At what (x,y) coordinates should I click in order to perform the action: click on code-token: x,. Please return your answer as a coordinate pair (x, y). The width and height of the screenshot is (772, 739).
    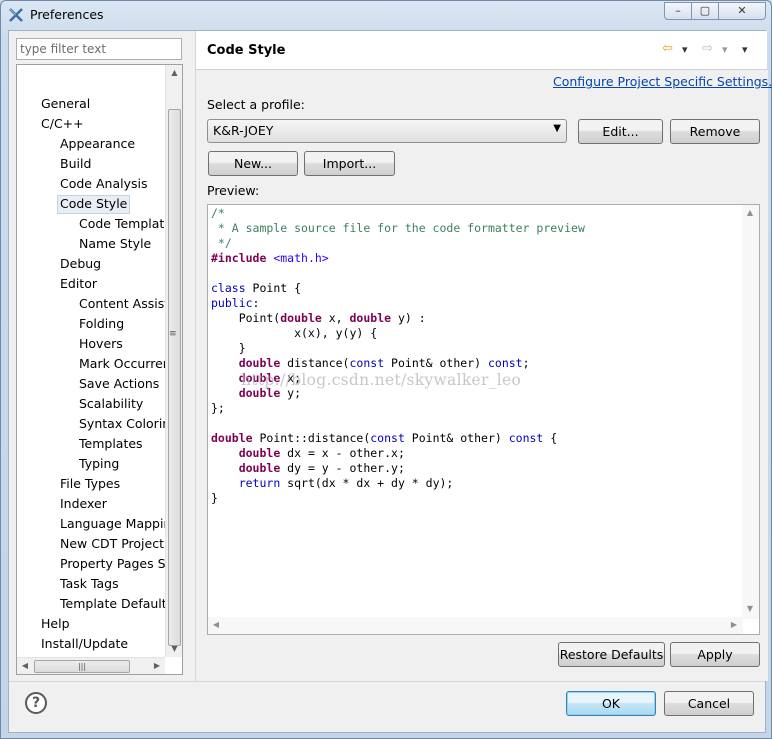
    Looking at the image, I should click on (335, 318).